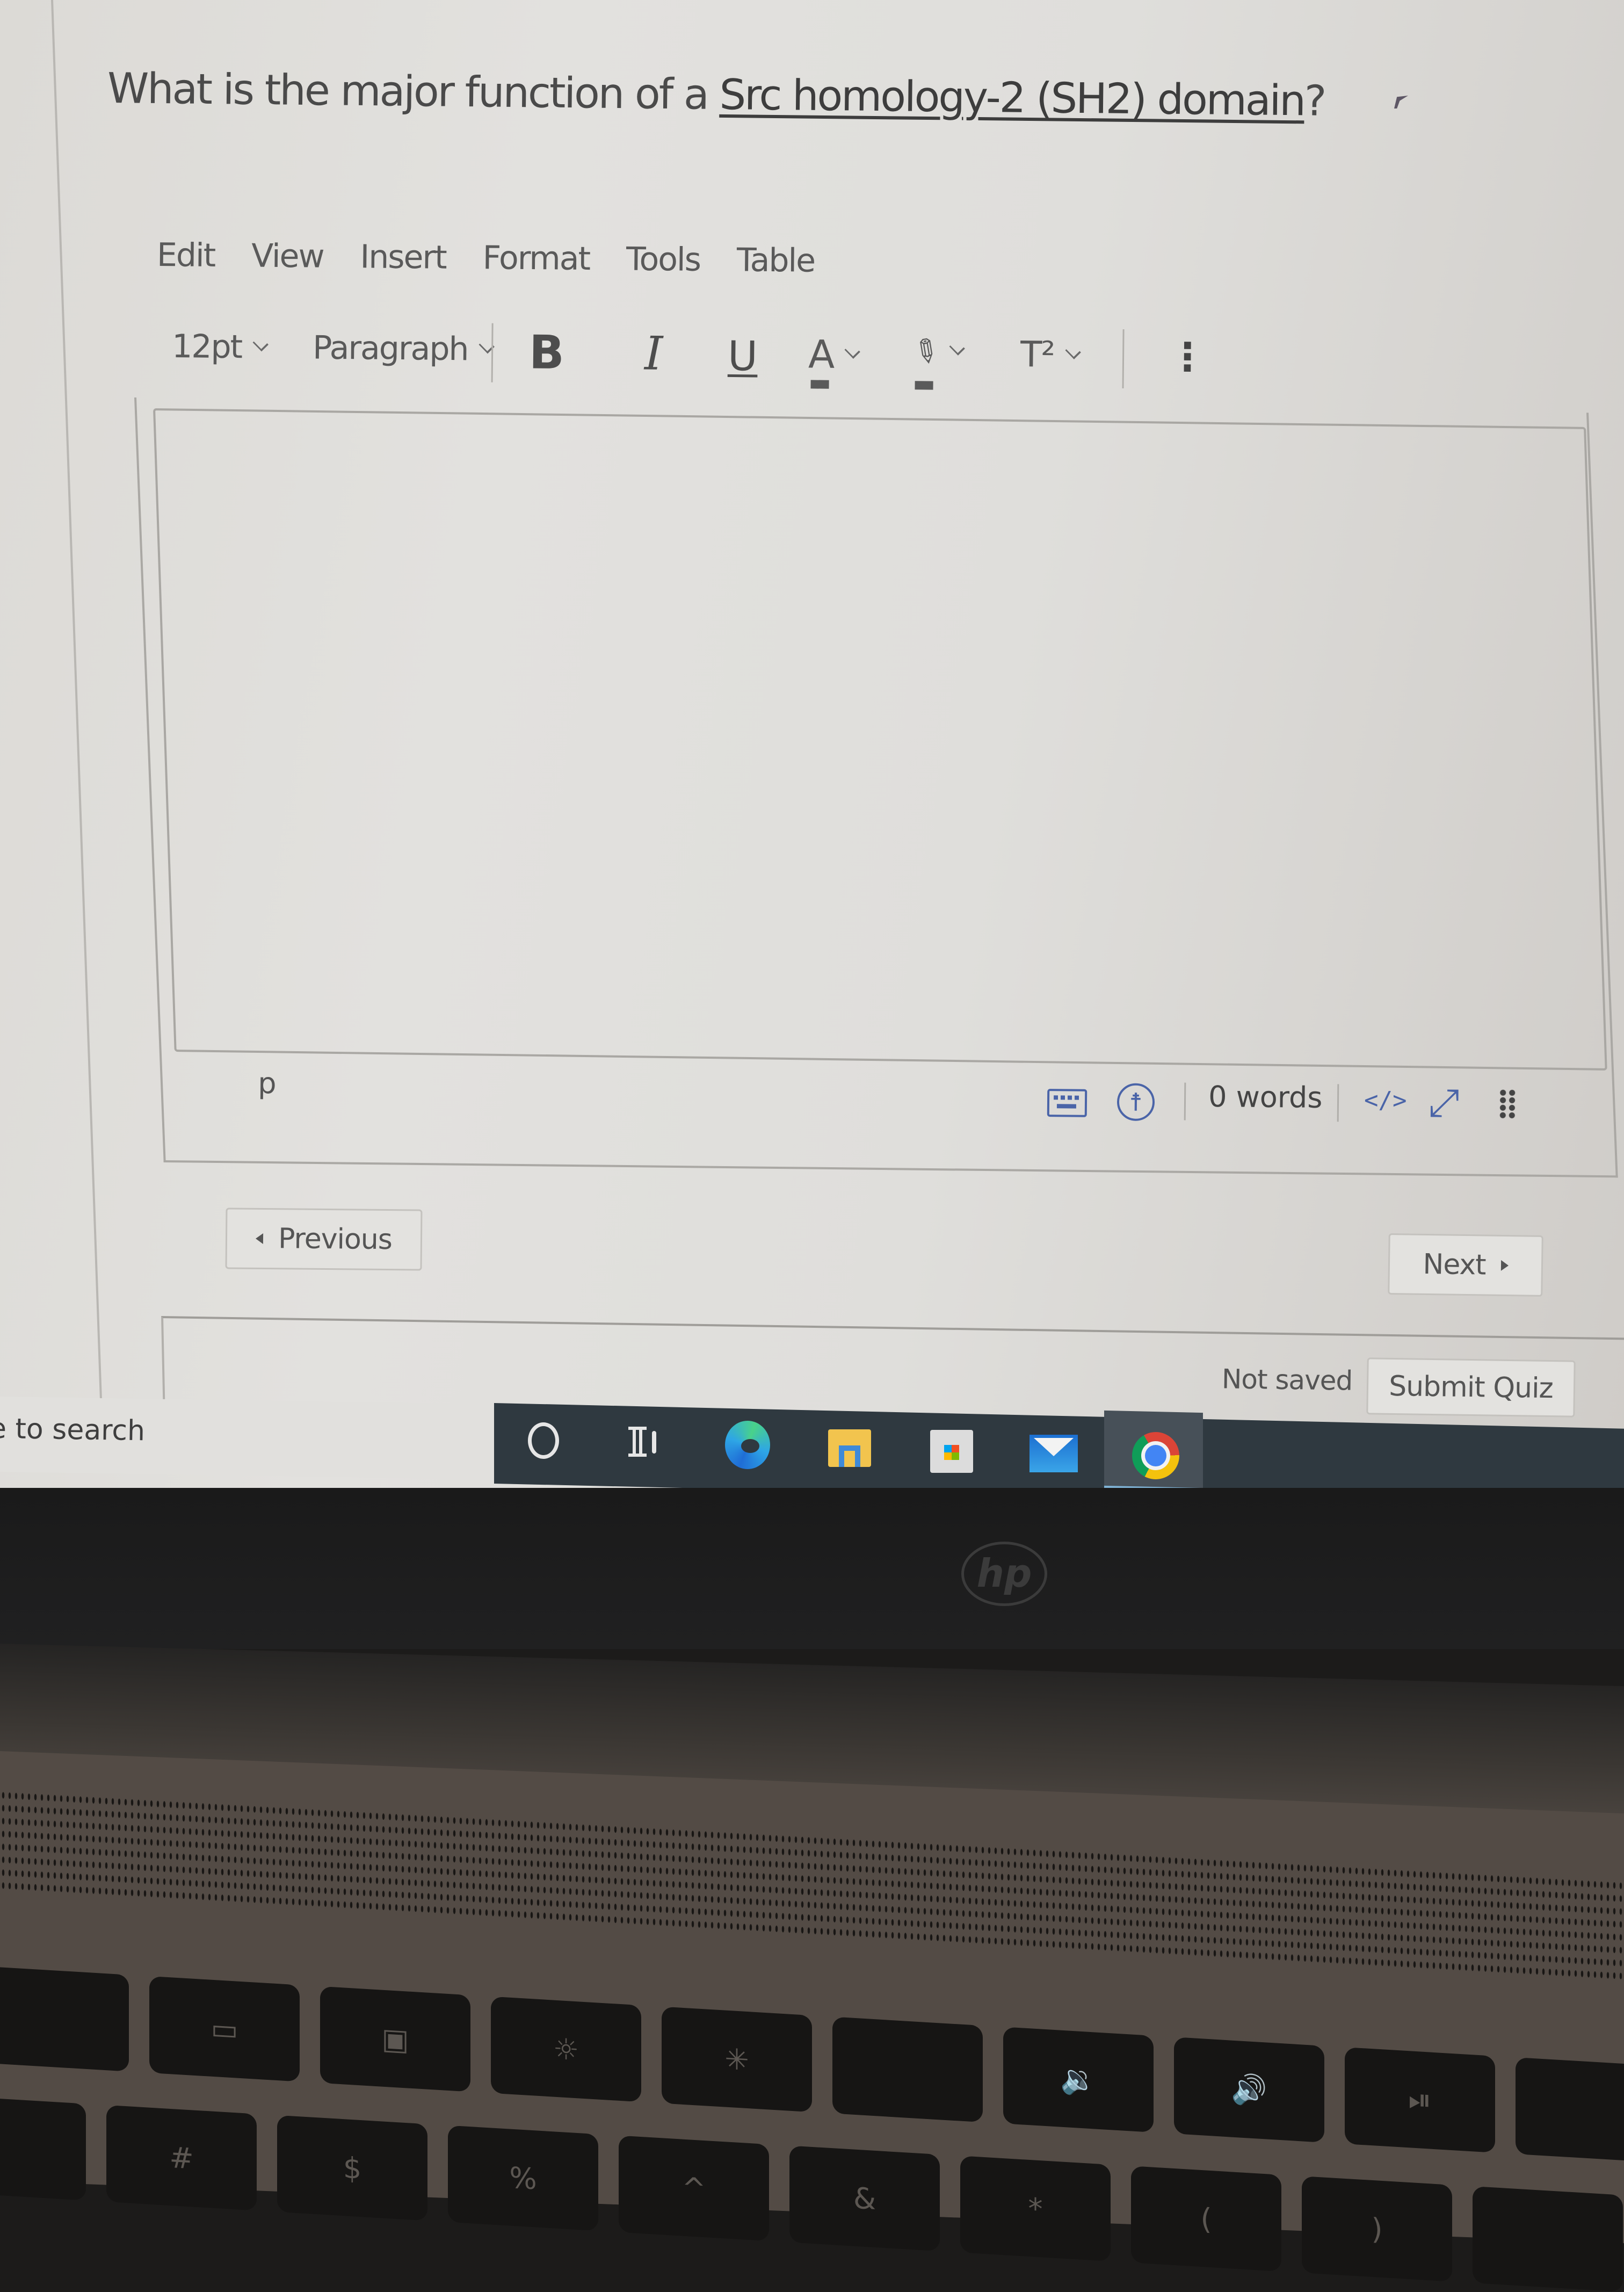  What do you see at coordinates (925, 351) in the screenshot?
I see `highlighter-icon: ✎` at bounding box center [925, 351].